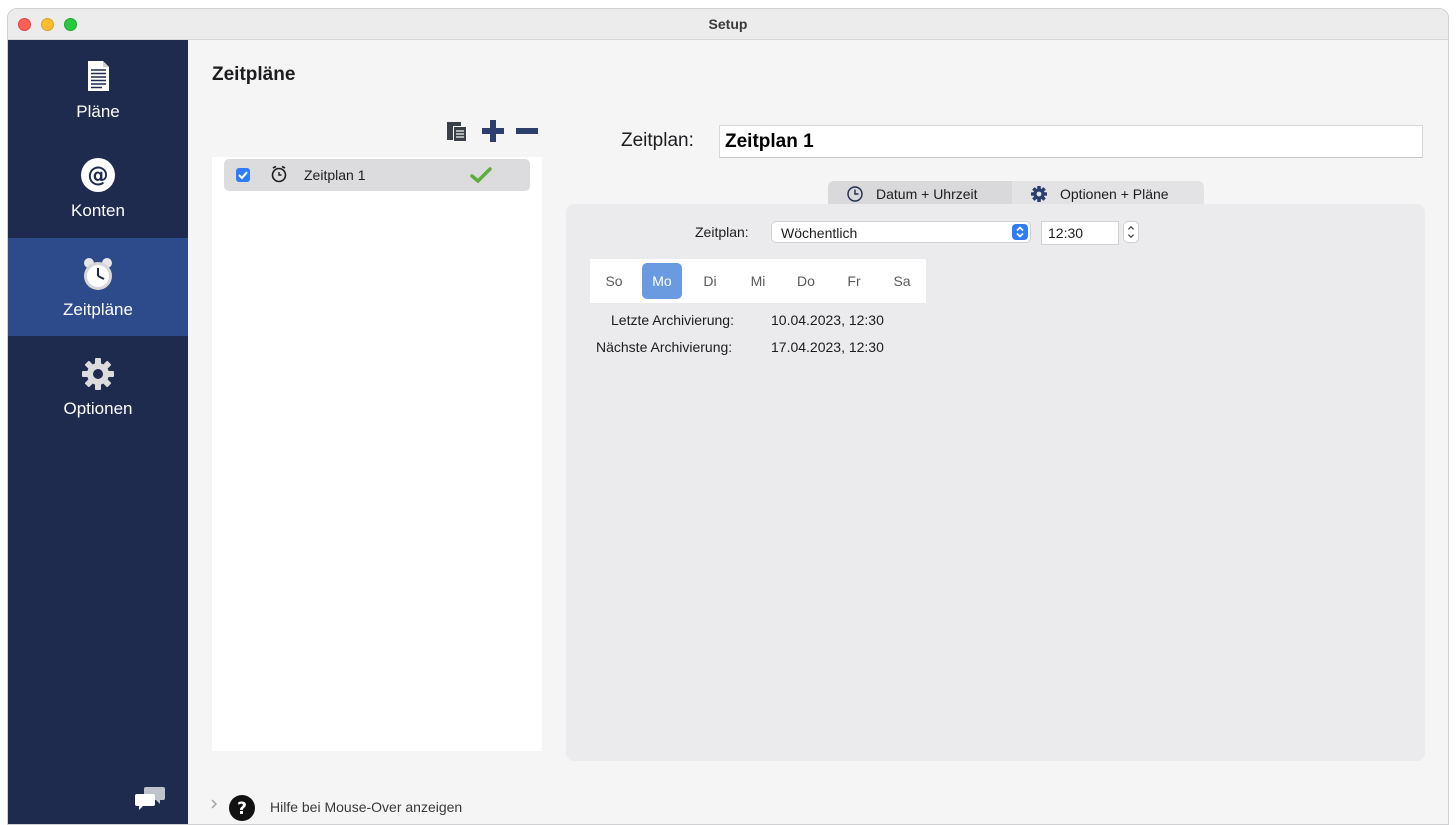 The width and height of the screenshot is (1456, 825). Describe the element at coordinates (243, 175) in the screenshot. I see `enabled-checkbox` at that location.